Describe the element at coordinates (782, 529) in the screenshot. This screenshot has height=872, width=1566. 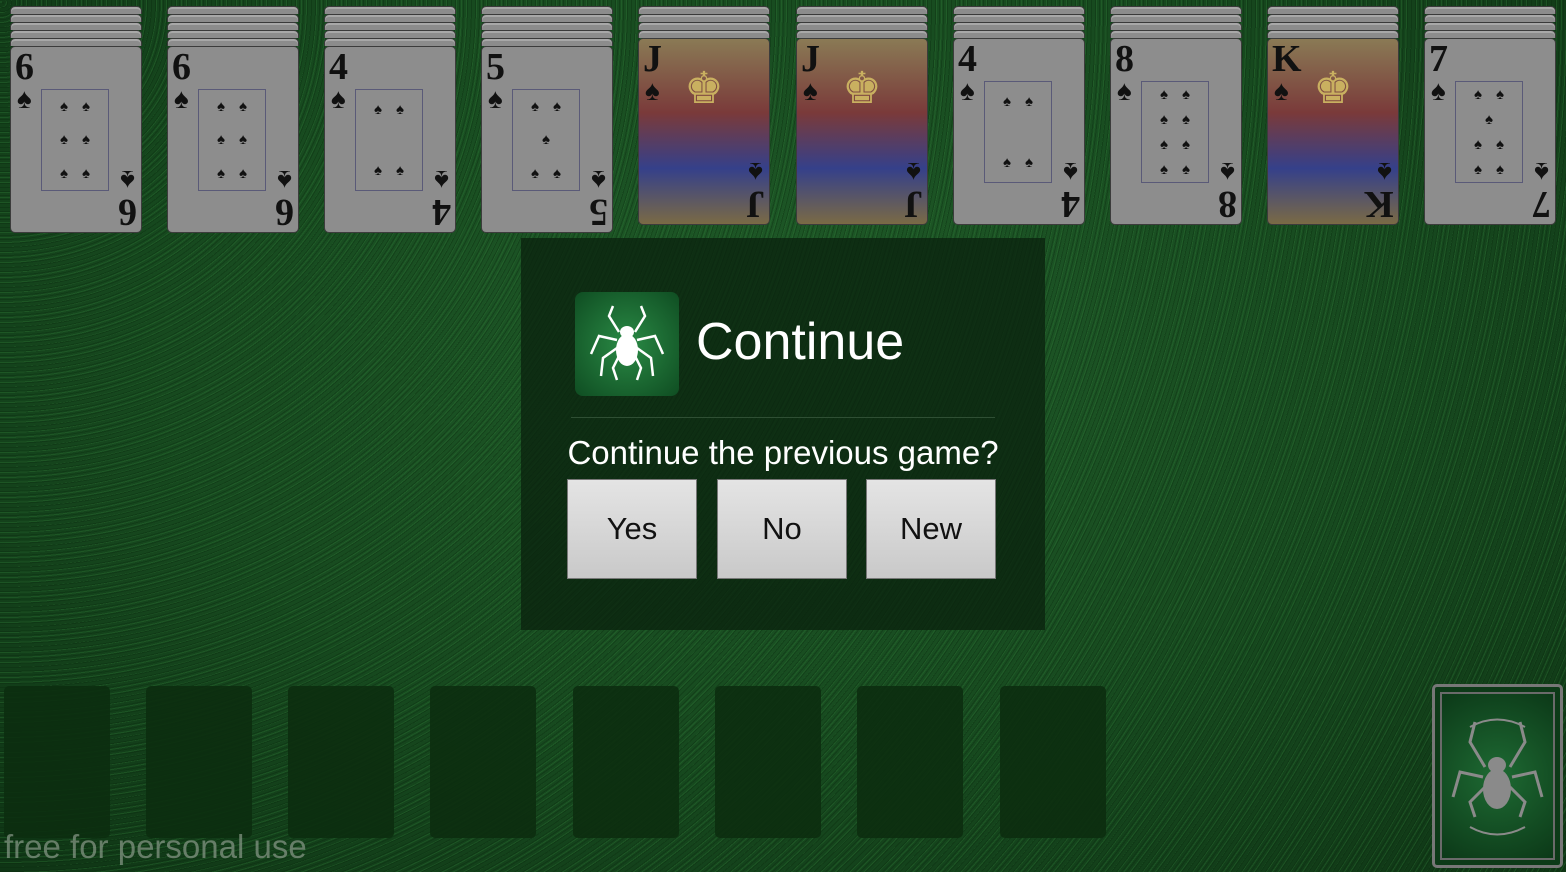
I see `no-button: No` at that location.